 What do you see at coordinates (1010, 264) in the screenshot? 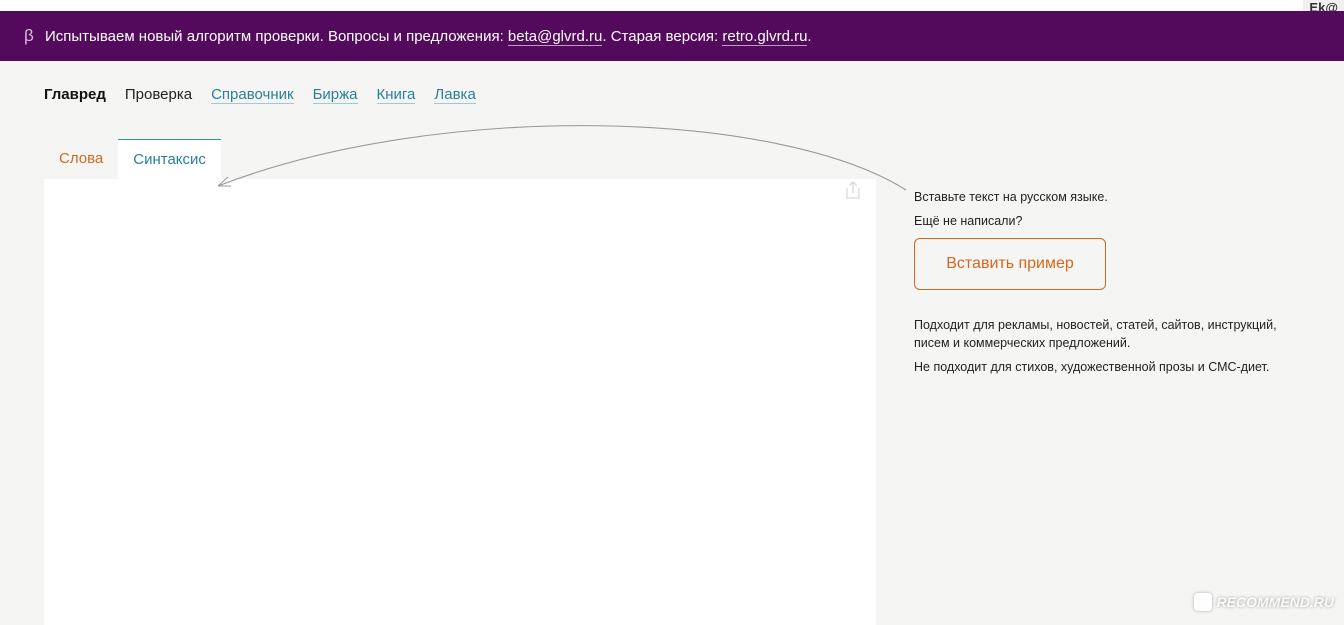
I see `insert-example-button: Вставить пример` at bounding box center [1010, 264].